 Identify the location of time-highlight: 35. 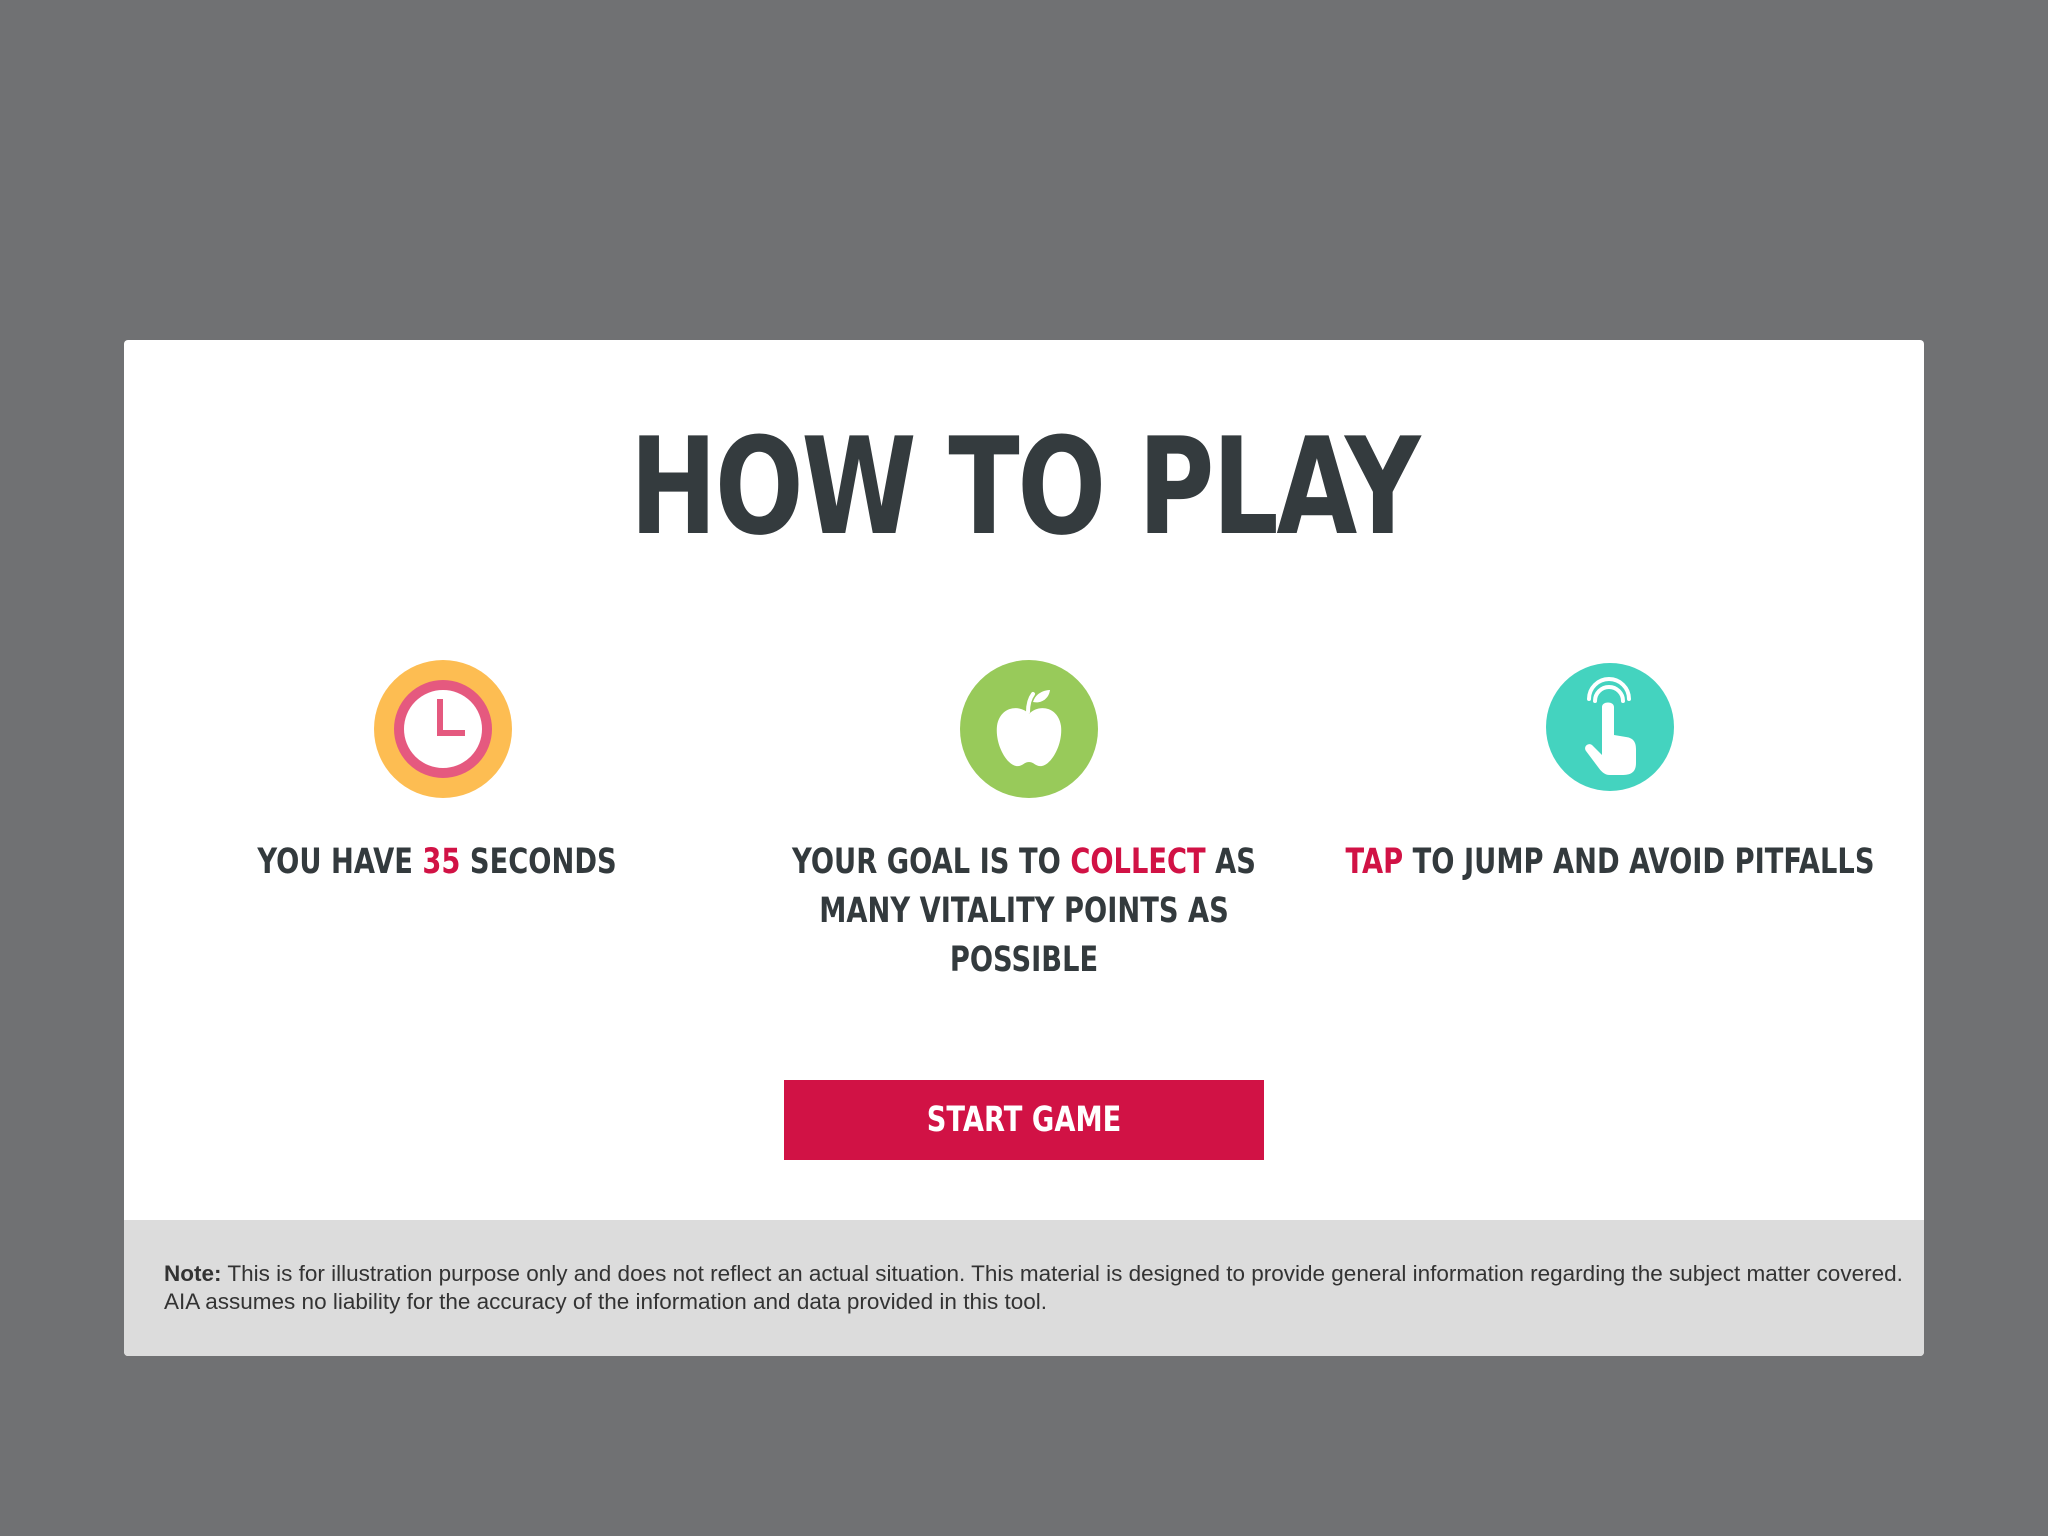
(441, 862).